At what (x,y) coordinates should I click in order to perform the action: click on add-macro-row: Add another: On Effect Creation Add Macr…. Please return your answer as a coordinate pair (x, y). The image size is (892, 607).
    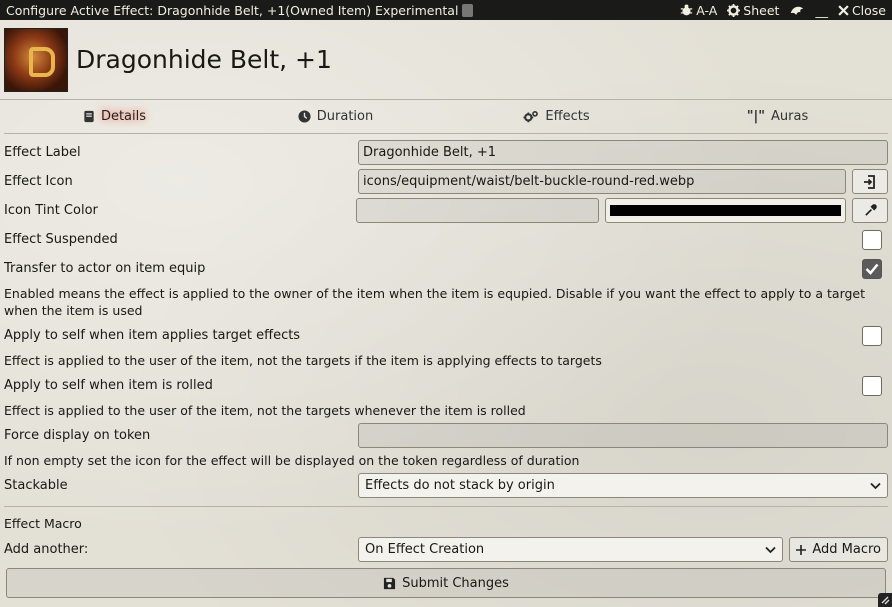
    Looking at the image, I should click on (446, 549).